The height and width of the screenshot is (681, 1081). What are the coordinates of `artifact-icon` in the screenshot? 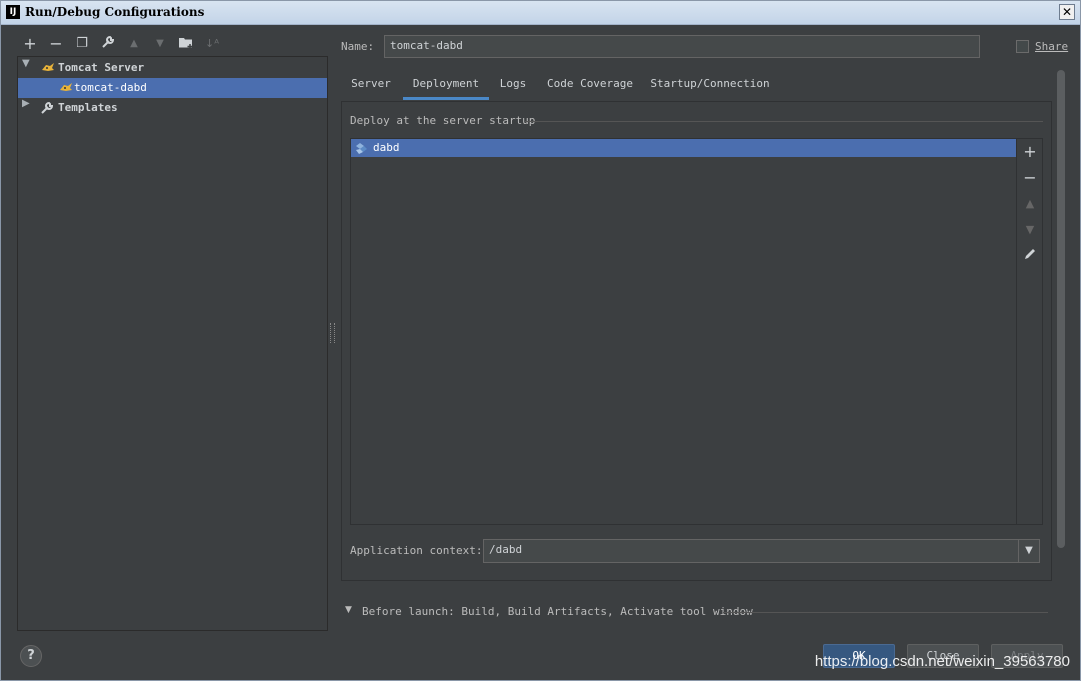 It's located at (361, 148).